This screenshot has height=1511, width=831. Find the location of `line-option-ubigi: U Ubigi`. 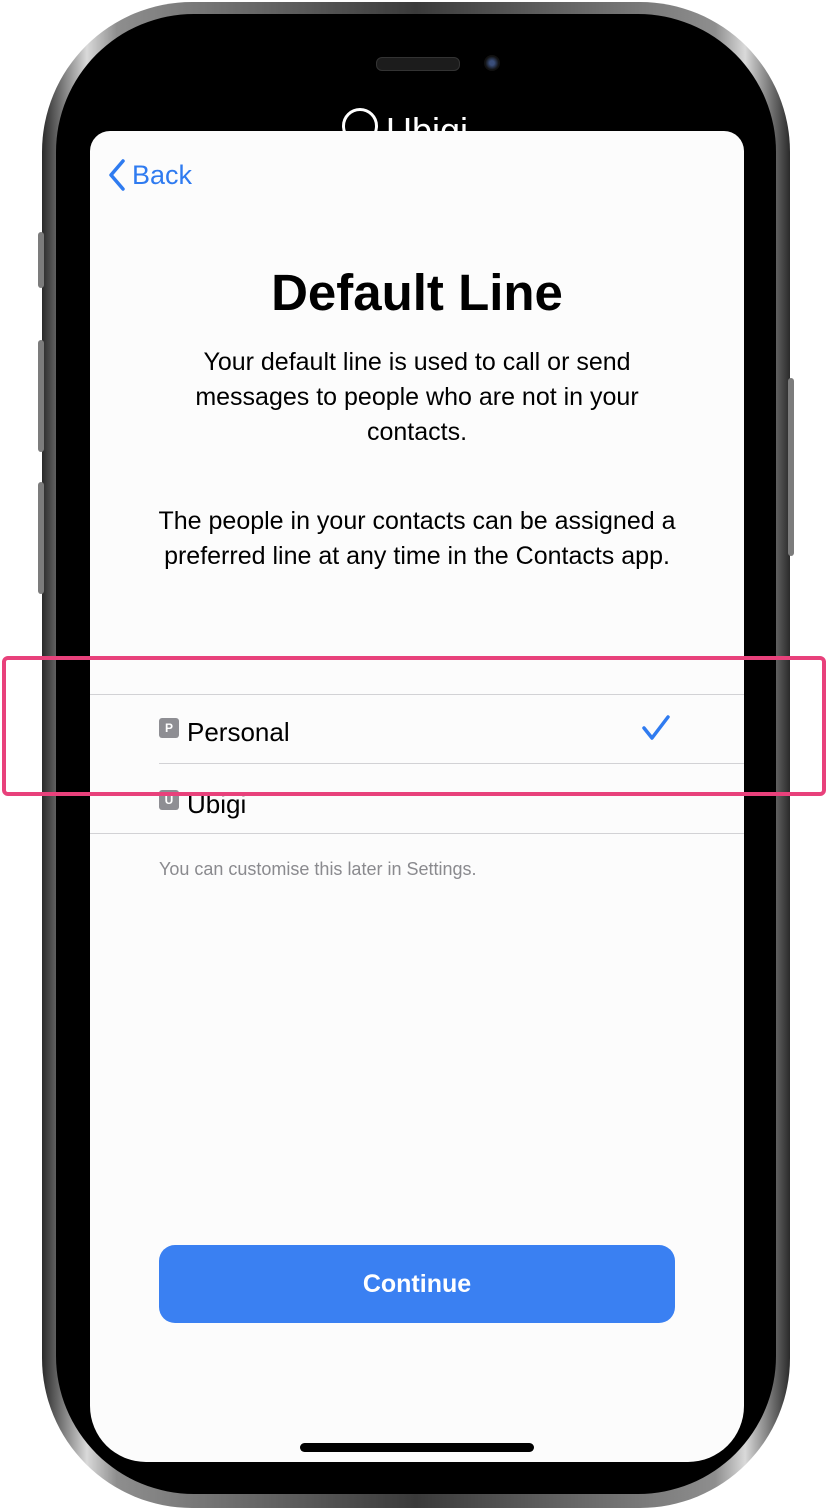

line-option-ubigi: U Ubigi is located at coordinates (417, 798).